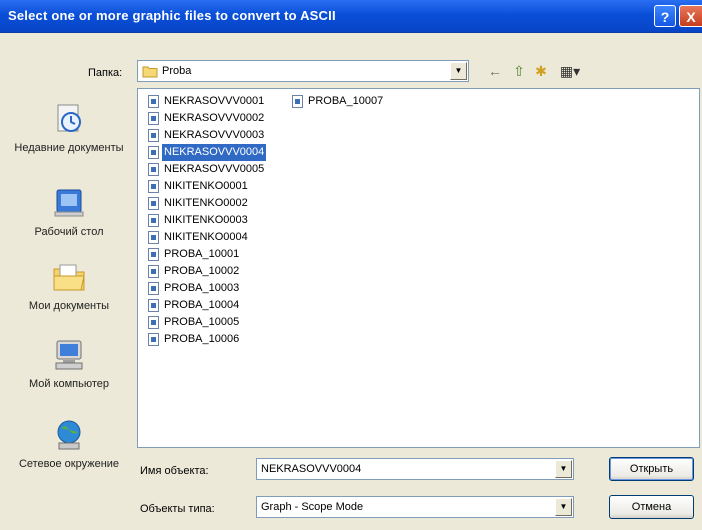 The image size is (702, 530). Describe the element at coordinates (206, 186) in the screenshot. I see `file-name: NIKITENKO0001` at that location.